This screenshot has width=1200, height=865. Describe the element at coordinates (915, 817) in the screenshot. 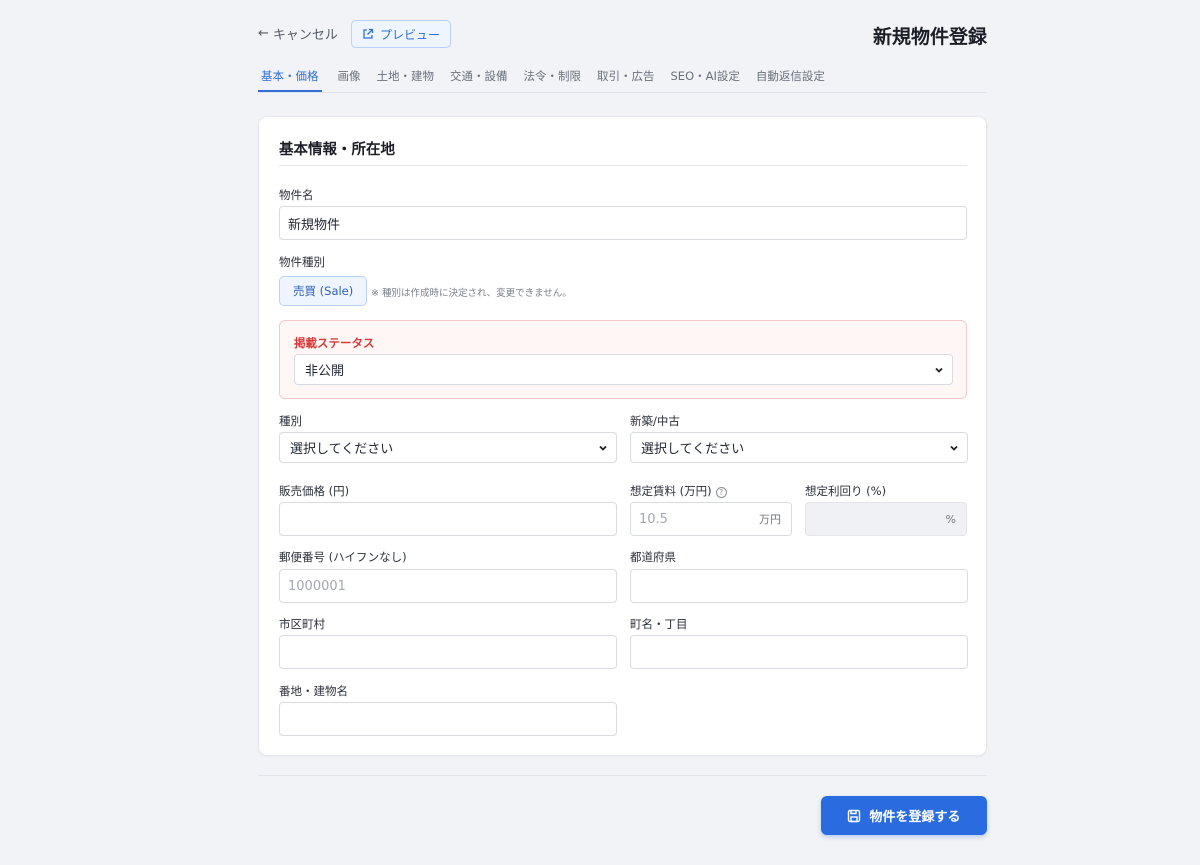

I see `register-label: 物件を登録する` at that location.